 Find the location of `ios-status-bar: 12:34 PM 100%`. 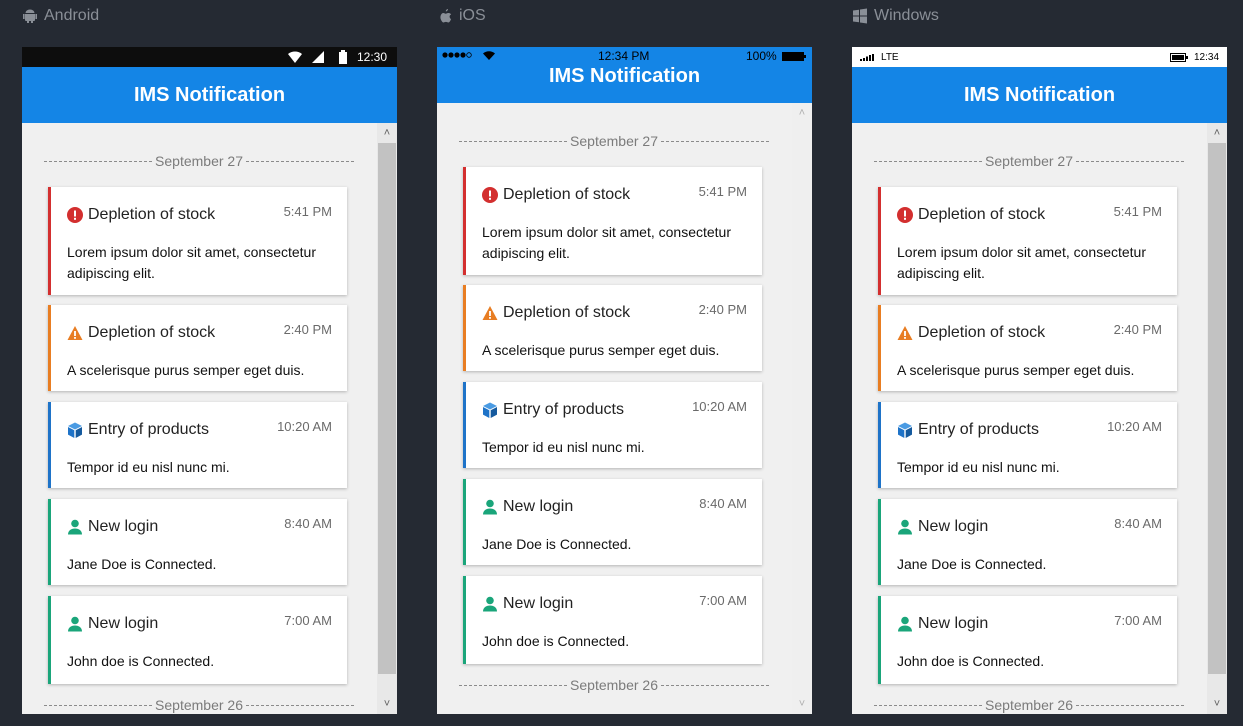

ios-status-bar: 12:34 PM 100% is located at coordinates (624, 55).